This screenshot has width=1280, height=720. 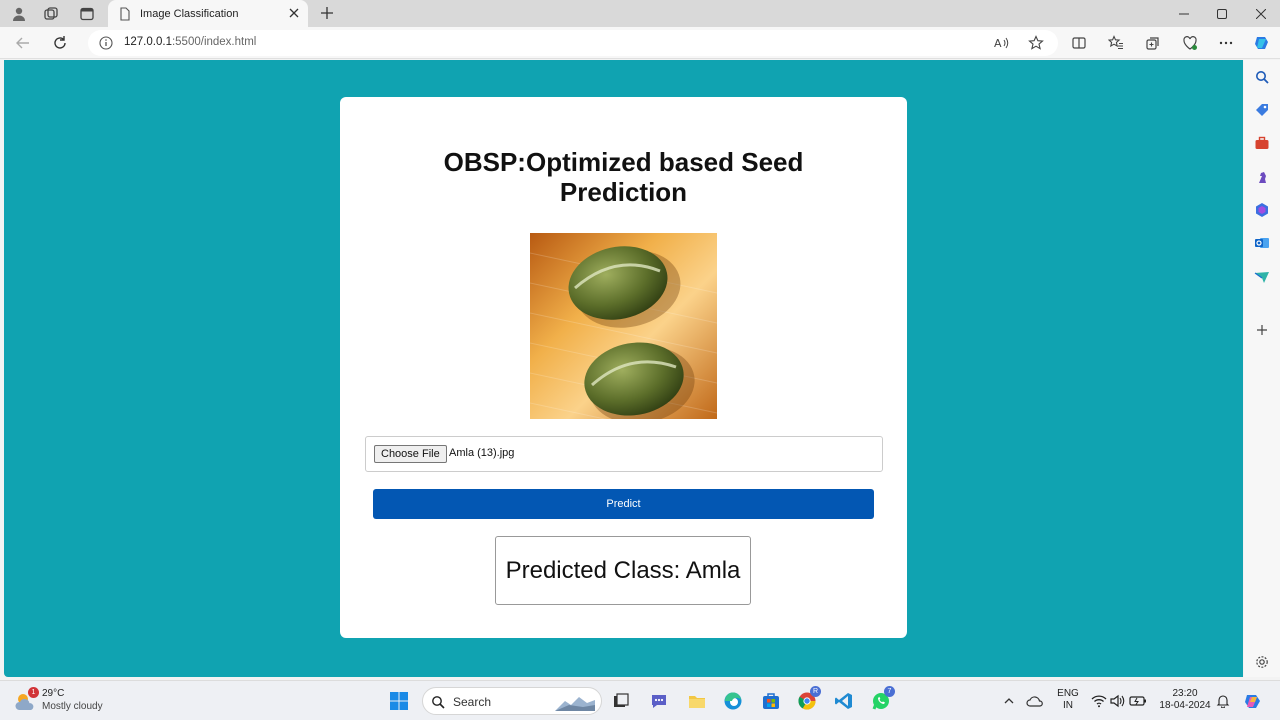 What do you see at coordinates (410, 454) in the screenshot?
I see `choose-file-button: Choose File` at bounding box center [410, 454].